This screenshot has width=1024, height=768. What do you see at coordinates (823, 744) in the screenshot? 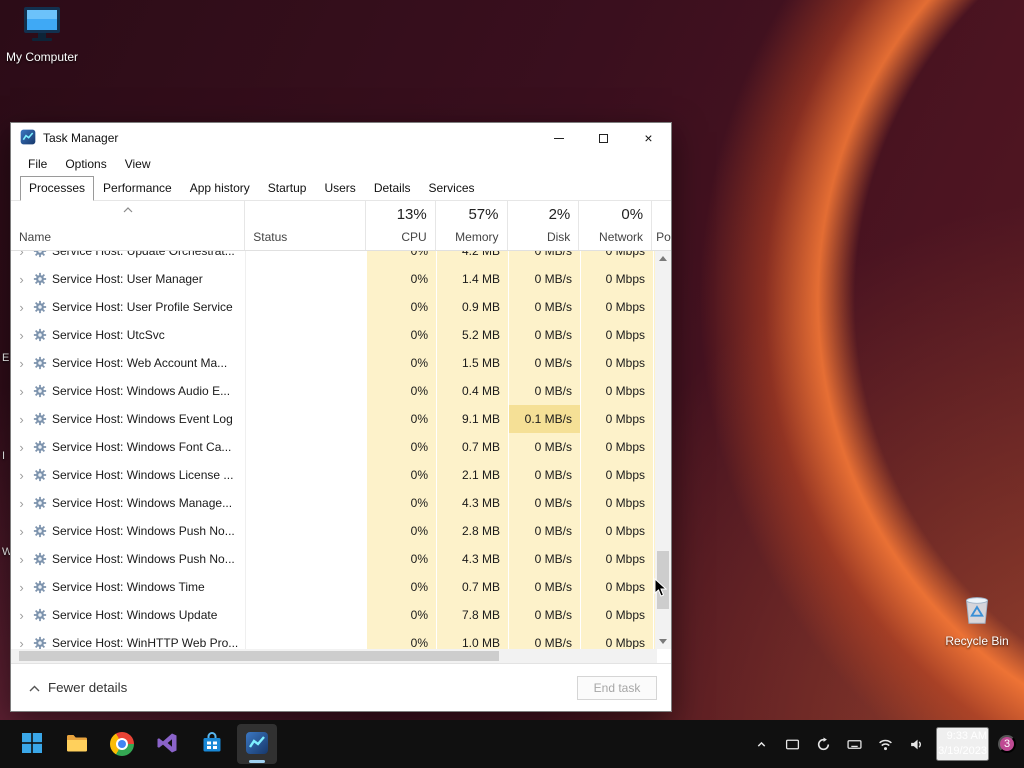
I see `tray-sync-icon` at bounding box center [823, 744].